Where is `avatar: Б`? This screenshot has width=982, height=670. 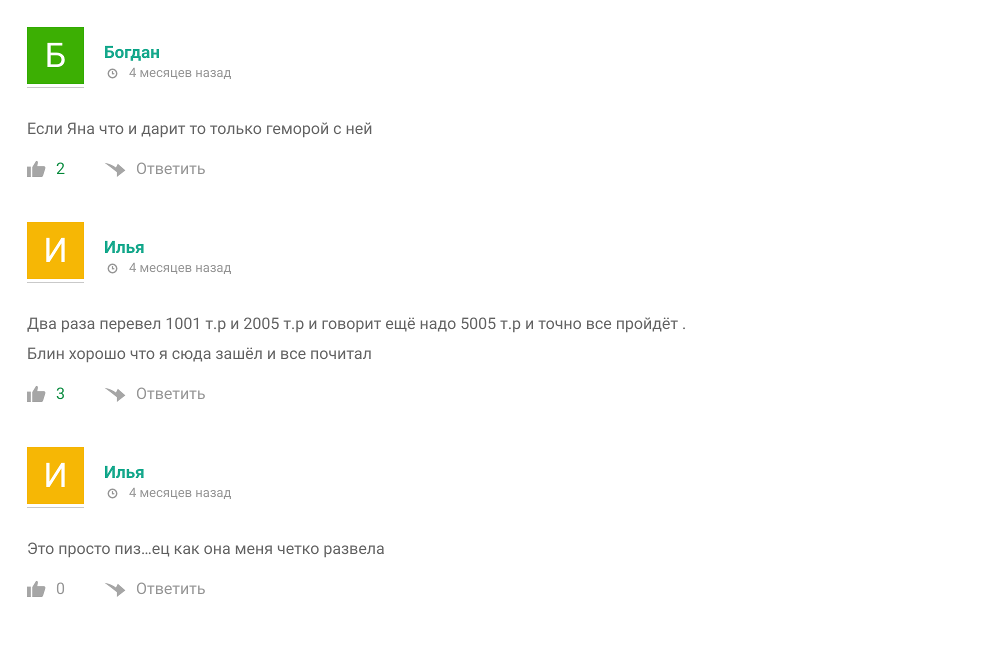 avatar: Б is located at coordinates (55, 55).